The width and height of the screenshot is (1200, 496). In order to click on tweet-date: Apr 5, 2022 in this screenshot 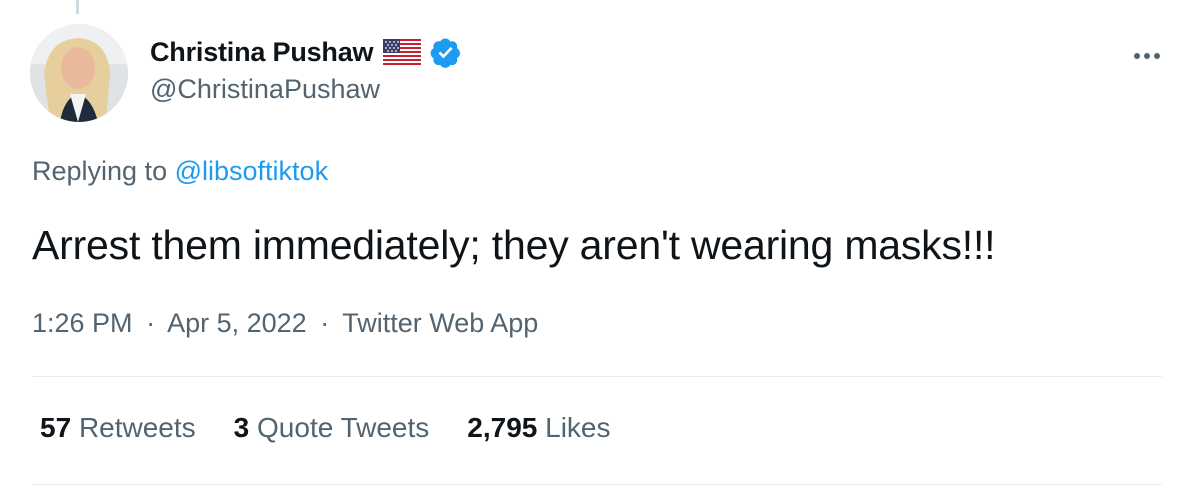, I will do `click(237, 323)`.